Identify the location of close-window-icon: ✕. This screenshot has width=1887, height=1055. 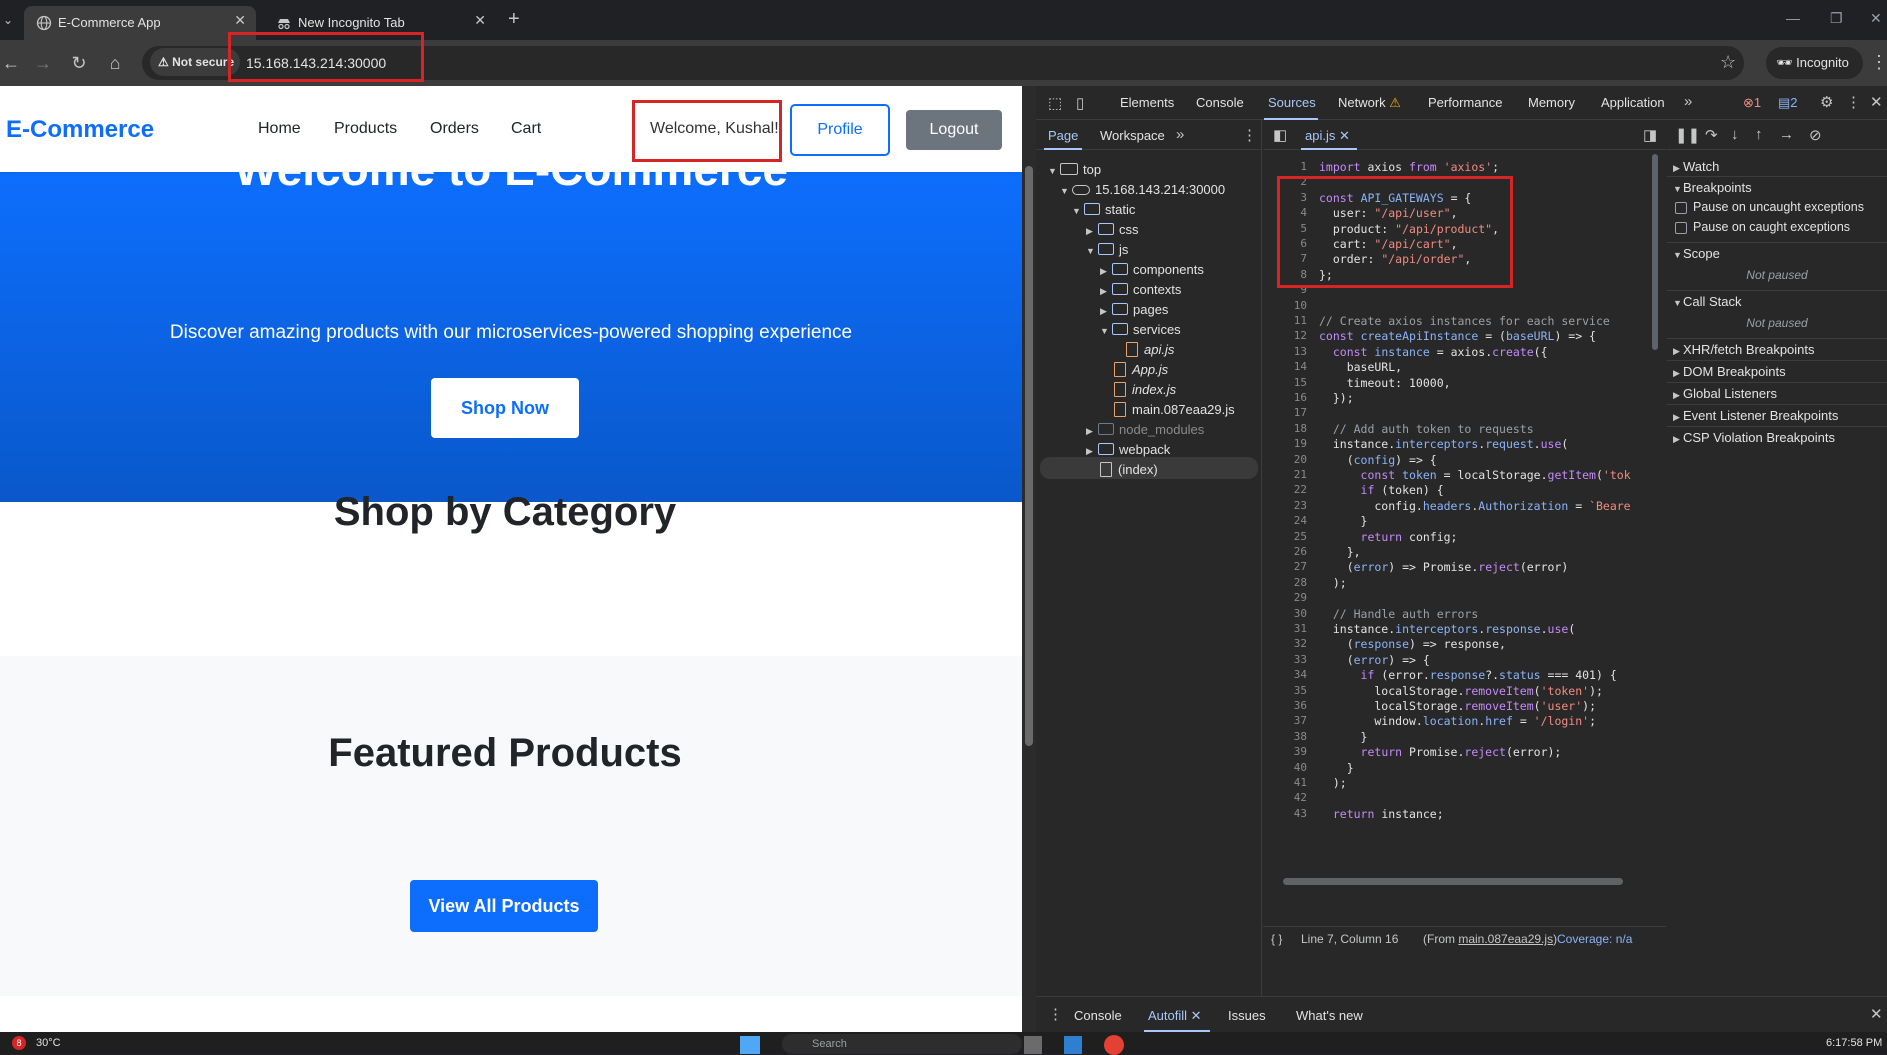
(1876, 18).